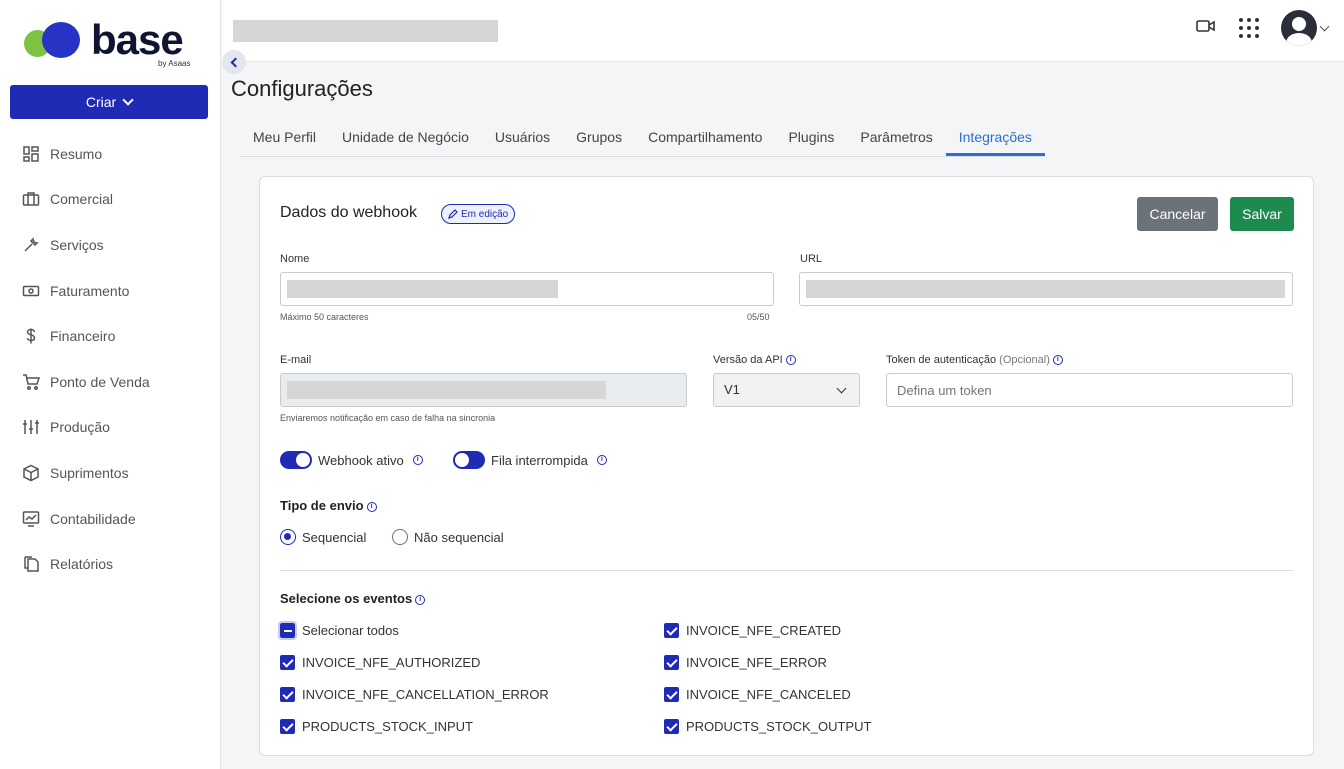 Image resolution: width=1344 pixels, height=769 pixels. What do you see at coordinates (1089, 390) in the screenshot?
I see `token-input` at bounding box center [1089, 390].